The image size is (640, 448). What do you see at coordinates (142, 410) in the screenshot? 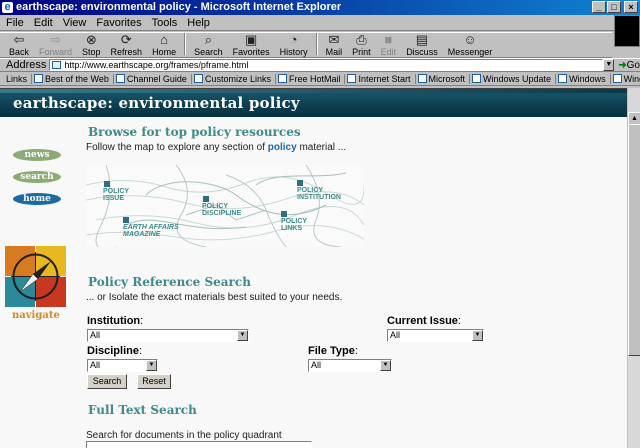
I see `fulltext-heading: Full Text Search` at bounding box center [142, 410].